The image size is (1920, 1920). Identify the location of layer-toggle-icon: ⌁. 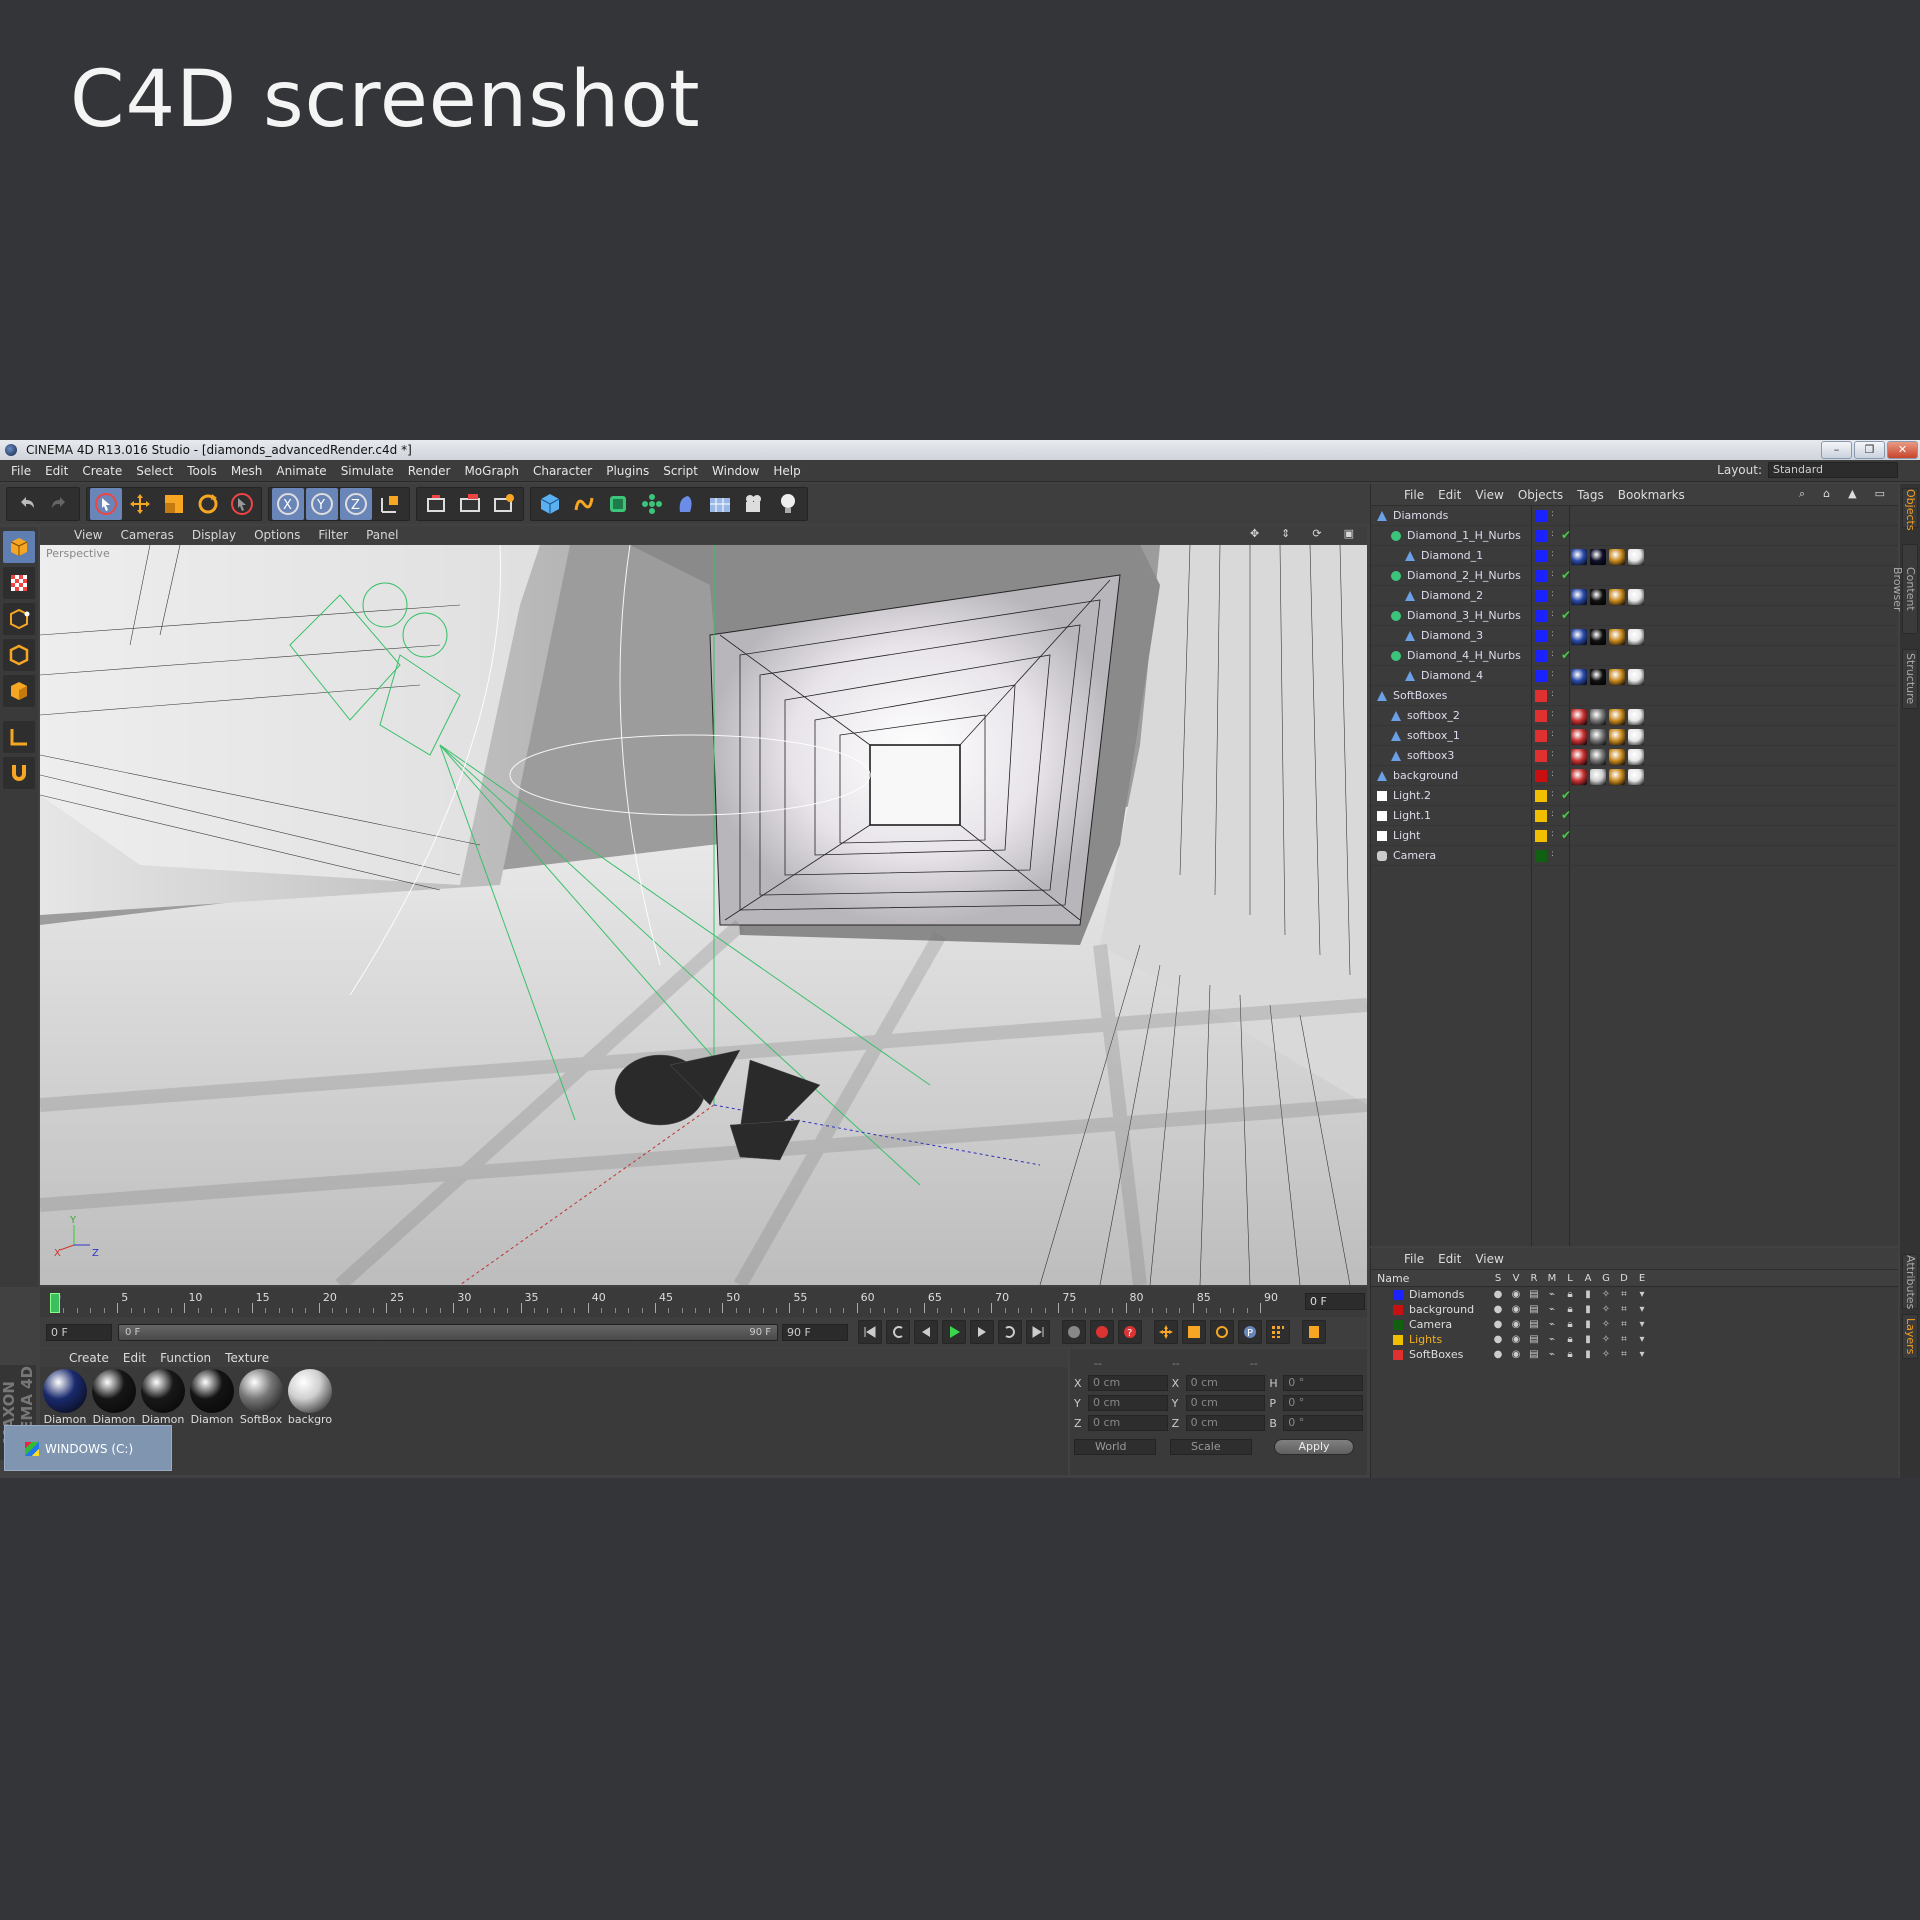
(1552, 1339).